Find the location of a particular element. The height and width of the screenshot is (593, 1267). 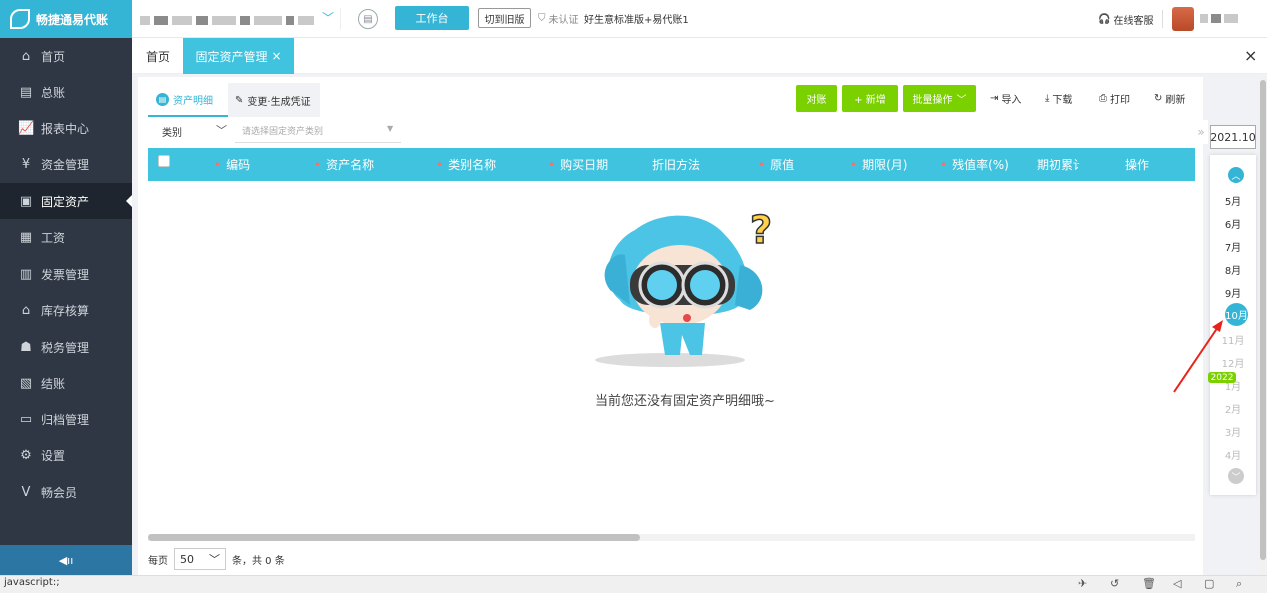

cert-status: ⛉ 未认证 is located at coordinates (558, 18).